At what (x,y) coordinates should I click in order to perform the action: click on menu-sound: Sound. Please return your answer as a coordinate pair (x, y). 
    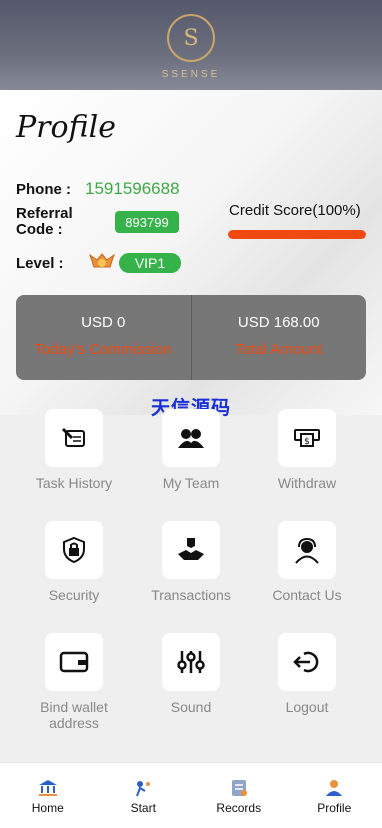
    Looking at the image, I should click on (191, 674).